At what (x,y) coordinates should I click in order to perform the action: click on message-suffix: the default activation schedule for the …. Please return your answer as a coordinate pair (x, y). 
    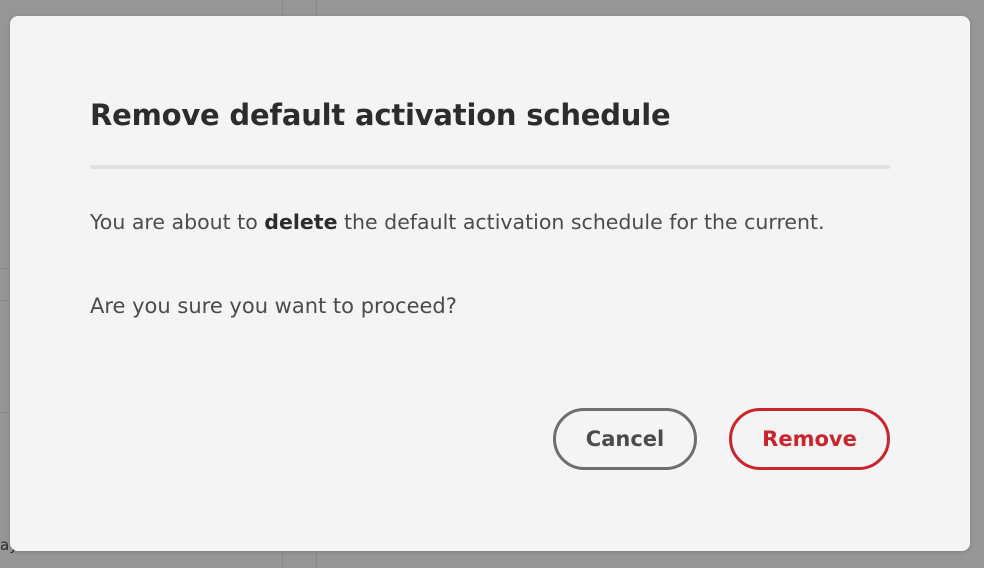
    Looking at the image, I should click on (581, 222).